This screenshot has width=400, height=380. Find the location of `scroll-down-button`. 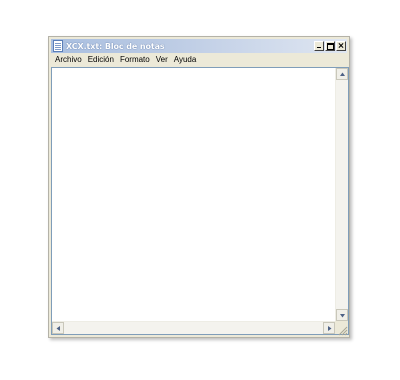

scroll-down-button is located at coordinates (342, 315).